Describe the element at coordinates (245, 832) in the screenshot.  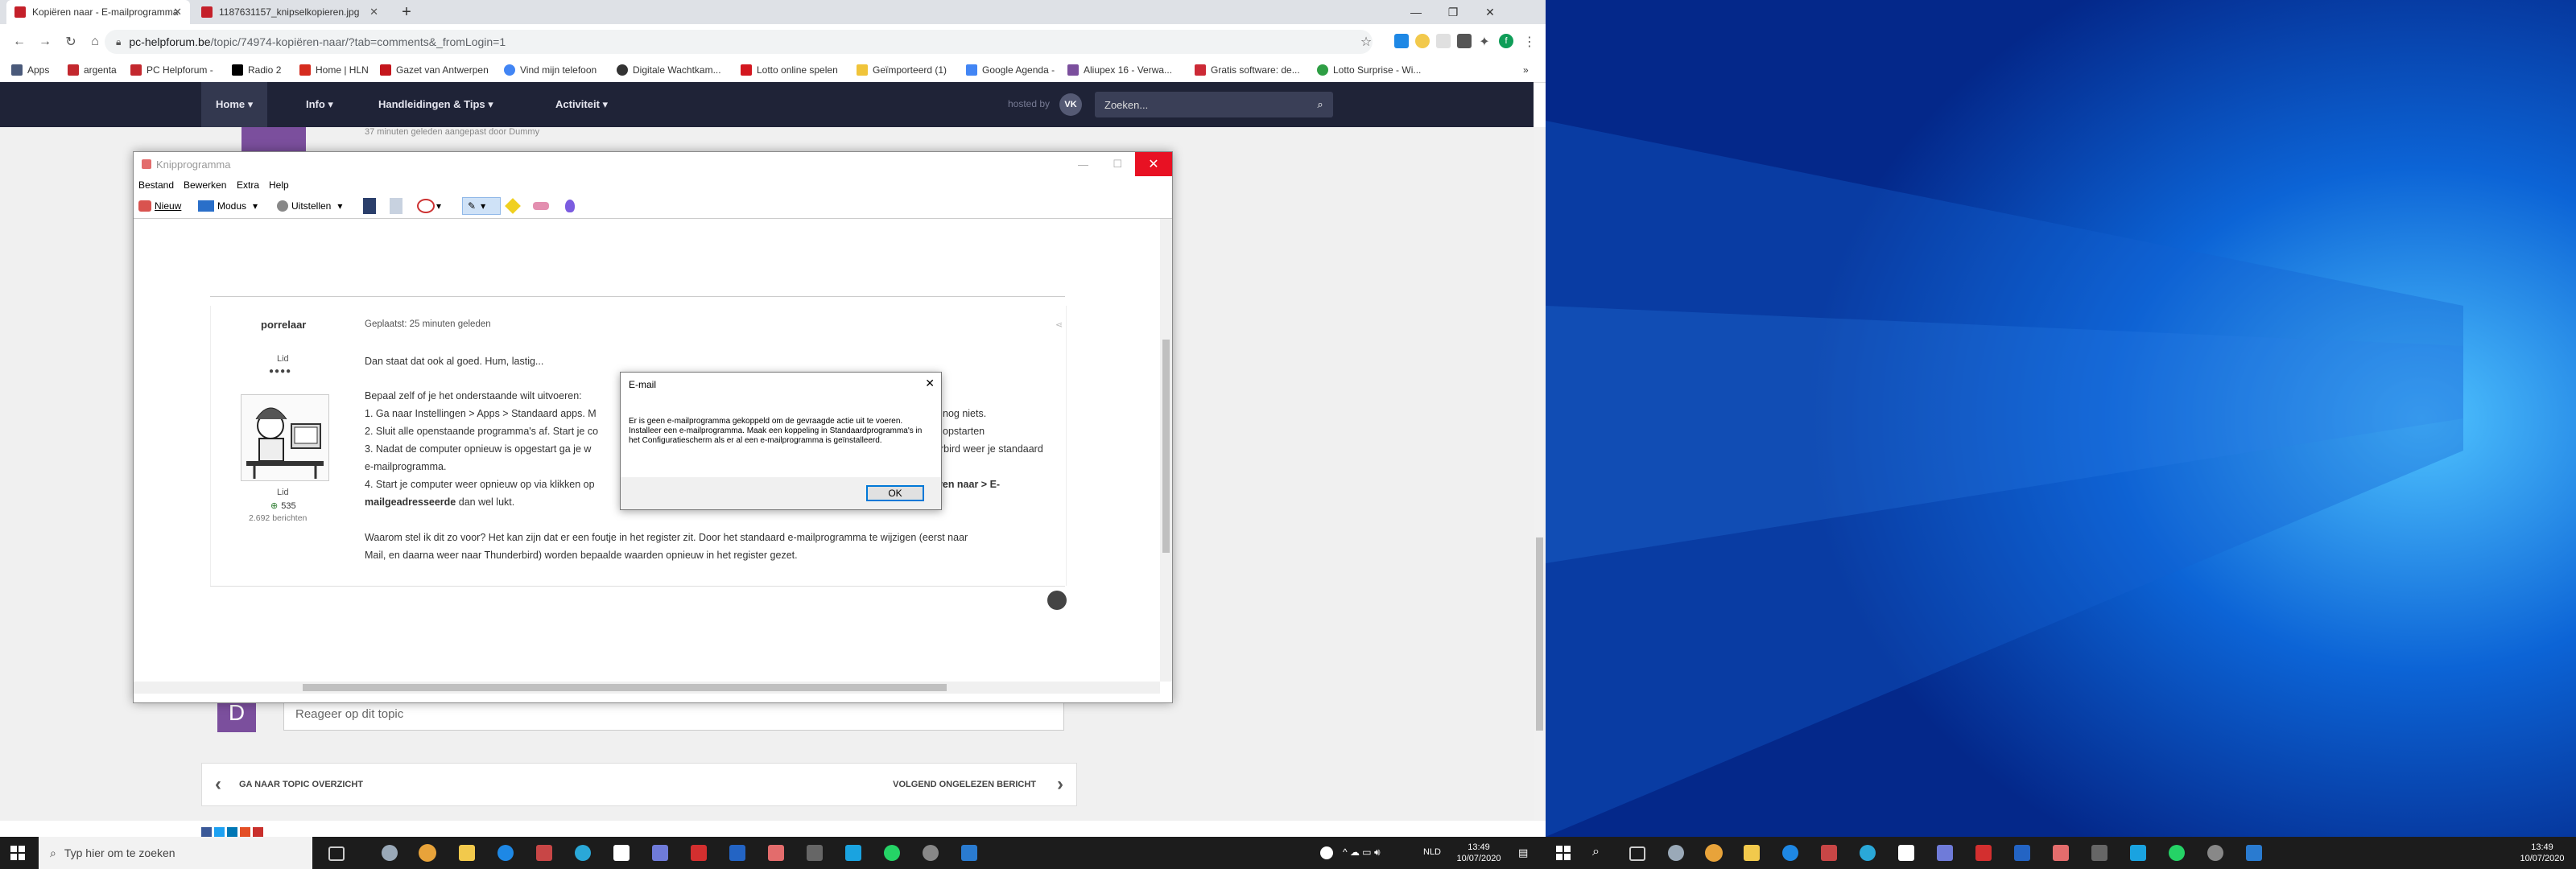
I see `reddit-icon` at that location.